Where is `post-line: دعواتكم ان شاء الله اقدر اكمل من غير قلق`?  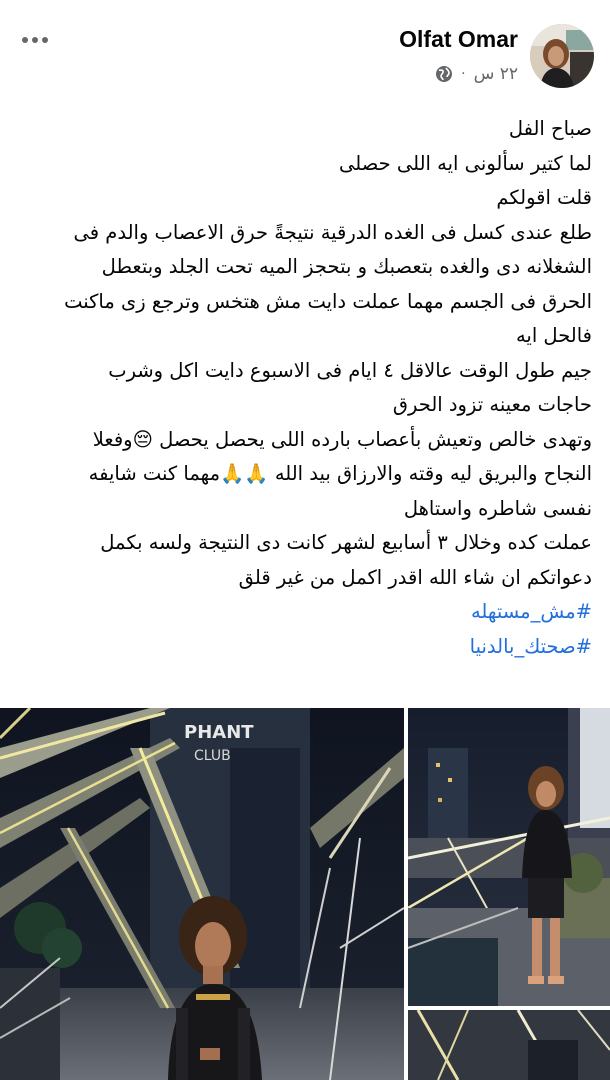 post-line: دعواتكم ان شاء الله اقدر اكمل من غير قلق is located at coordinates (415, 577).